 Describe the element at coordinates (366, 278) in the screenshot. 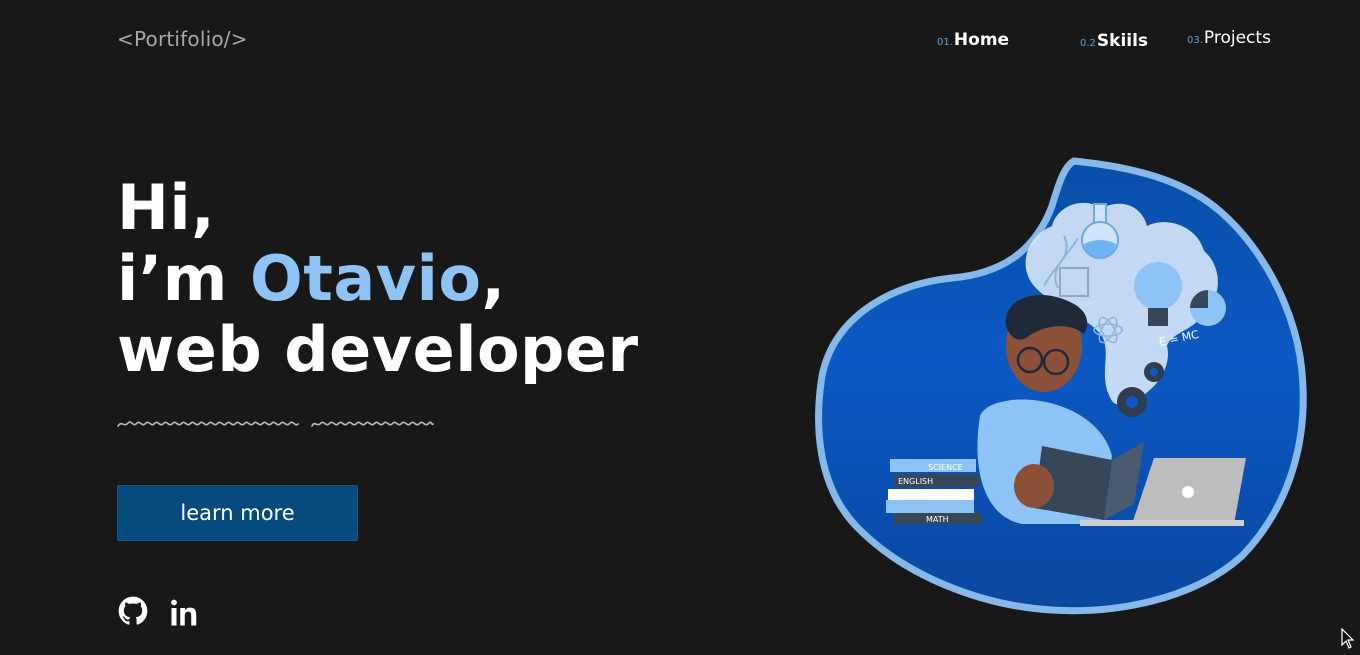

I see `hero-name: Otavio` at that location.